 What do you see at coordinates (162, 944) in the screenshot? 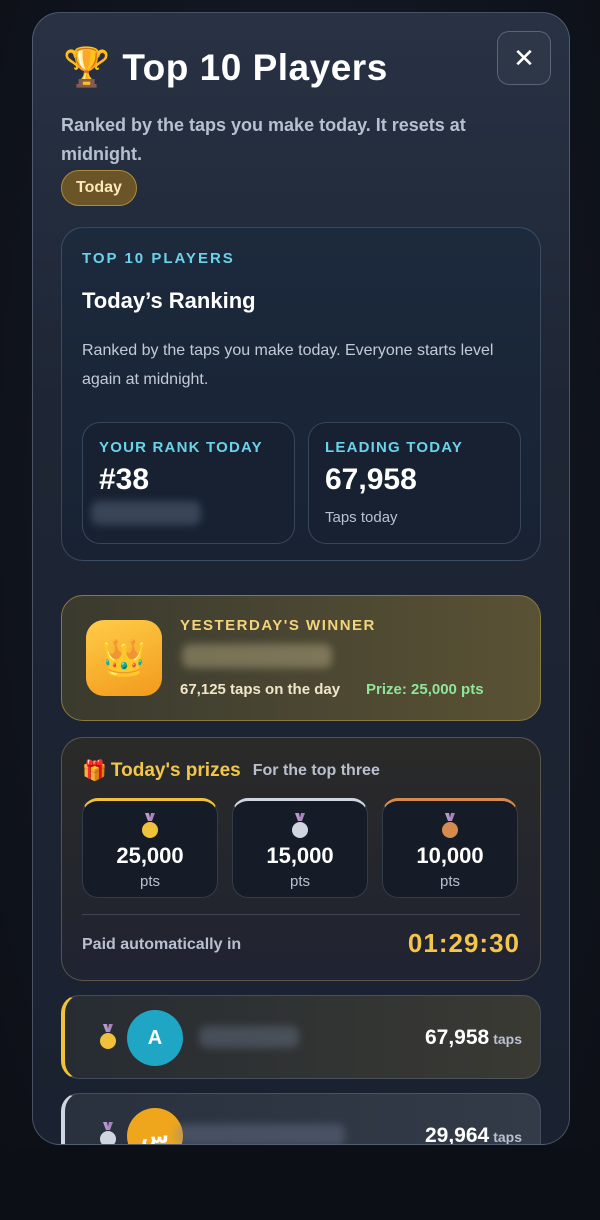
I see `paid-label: Paid automatically in` at bounding box center [162, 944].